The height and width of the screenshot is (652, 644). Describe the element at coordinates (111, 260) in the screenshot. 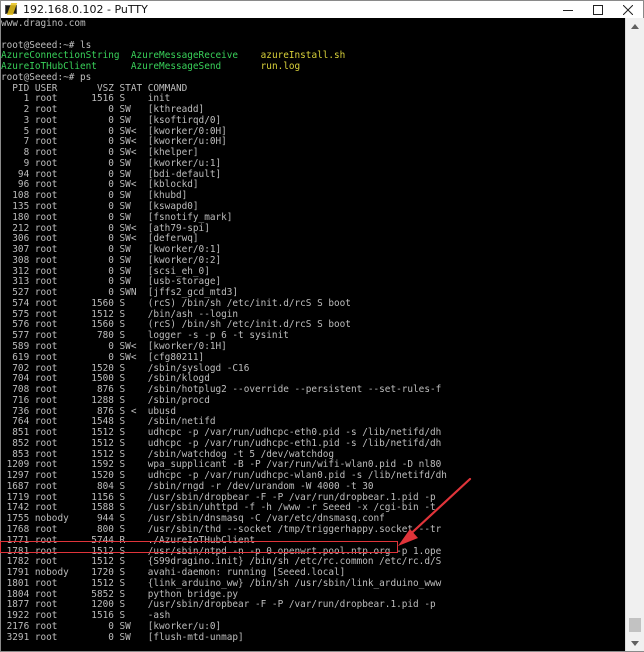

I see `terminal-text-segment: 308 root 0 SW [kworker/0:2]` at that location.